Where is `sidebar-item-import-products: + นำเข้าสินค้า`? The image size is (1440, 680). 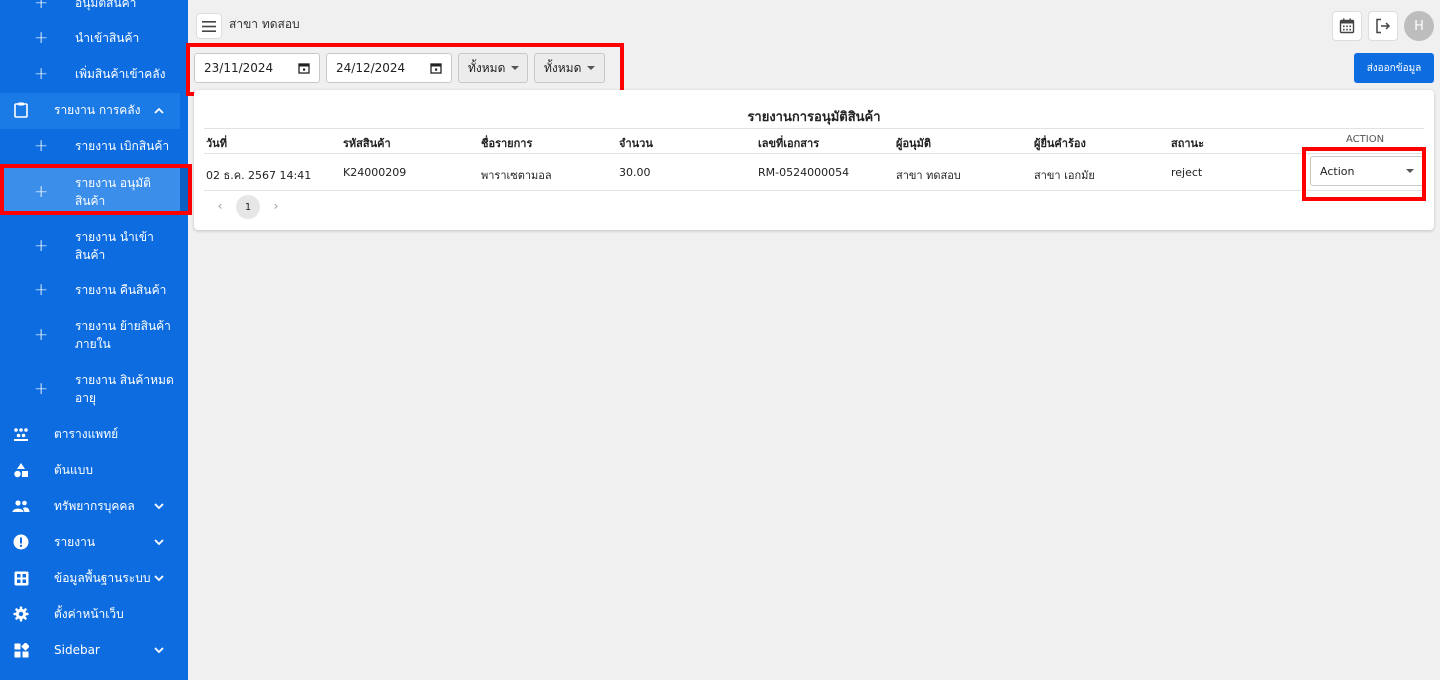
sidebar-item-import-products: + นำเข้าสินค้า is located at coordinates (90, 38).